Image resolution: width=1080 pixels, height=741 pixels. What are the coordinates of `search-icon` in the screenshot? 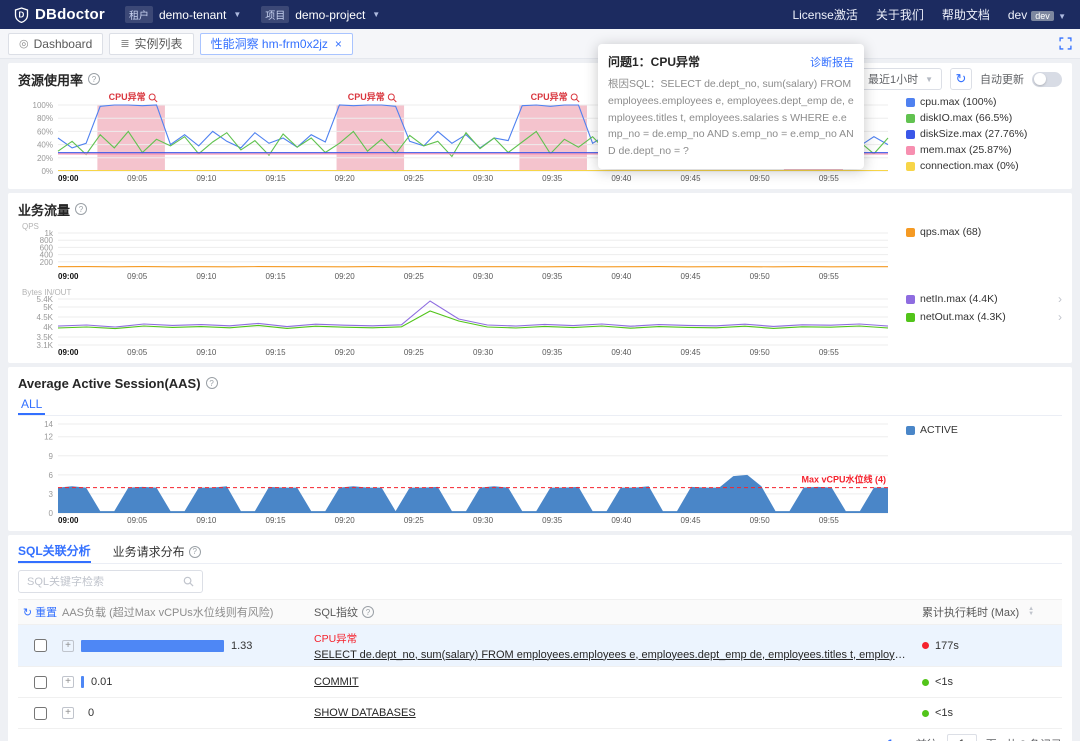 It's located at (188, 581).